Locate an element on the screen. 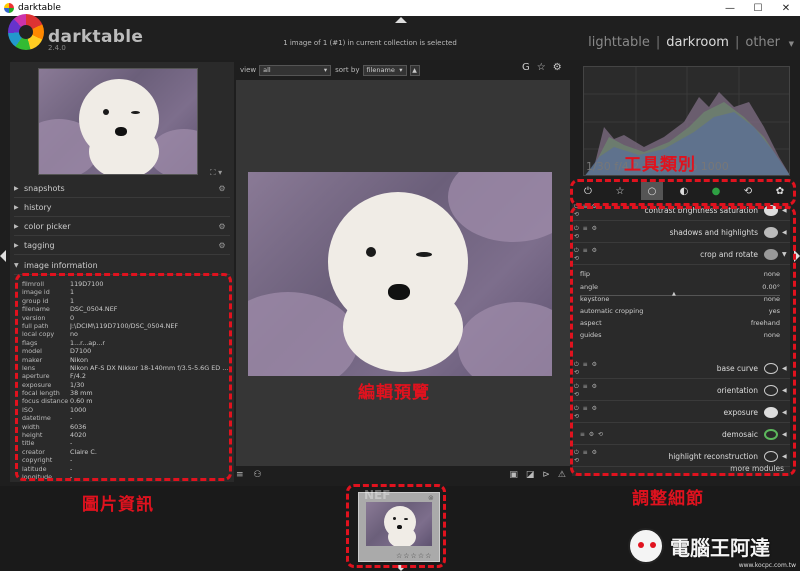 The width and height of the screenshot is (800, 571). watermark: 電腦王阿達 is located at coordinates (712, 546).